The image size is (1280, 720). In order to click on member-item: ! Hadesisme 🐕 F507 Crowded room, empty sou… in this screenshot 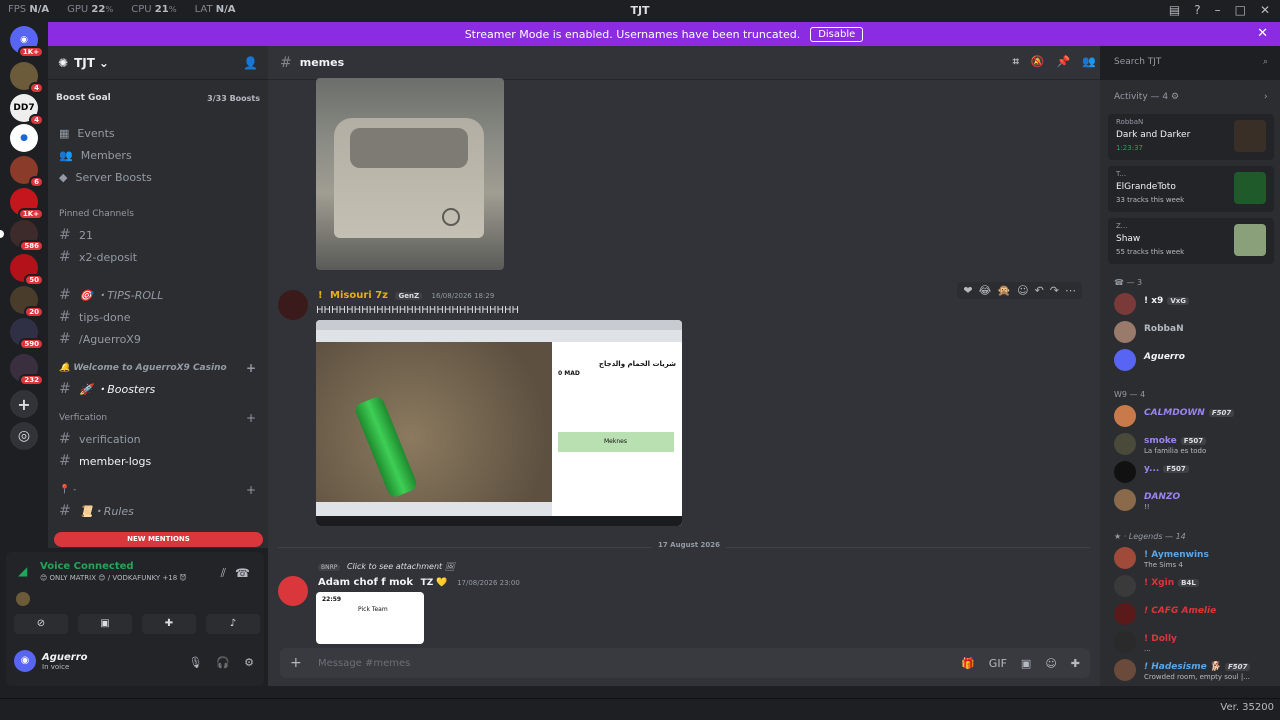, I will do `click(1194, 670)`.